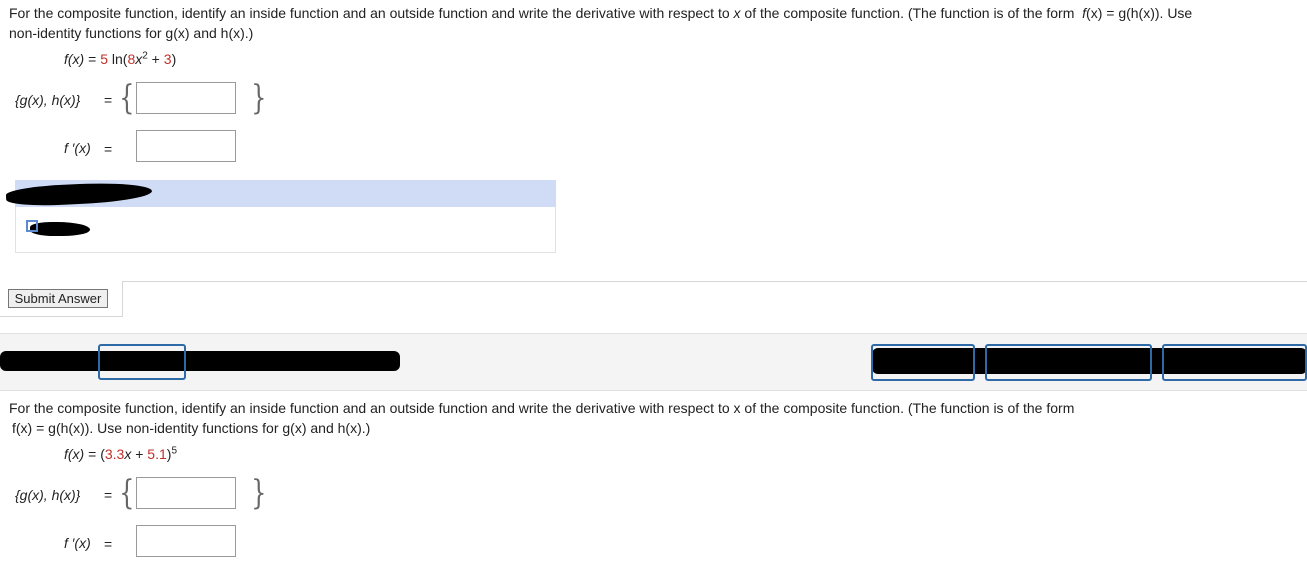 Image resolution: width=1307 pixels, height=571 pixels. Describe the element at coordinates (114, 454) in the screenshot. I see `coefficient: 3.3` at that location.